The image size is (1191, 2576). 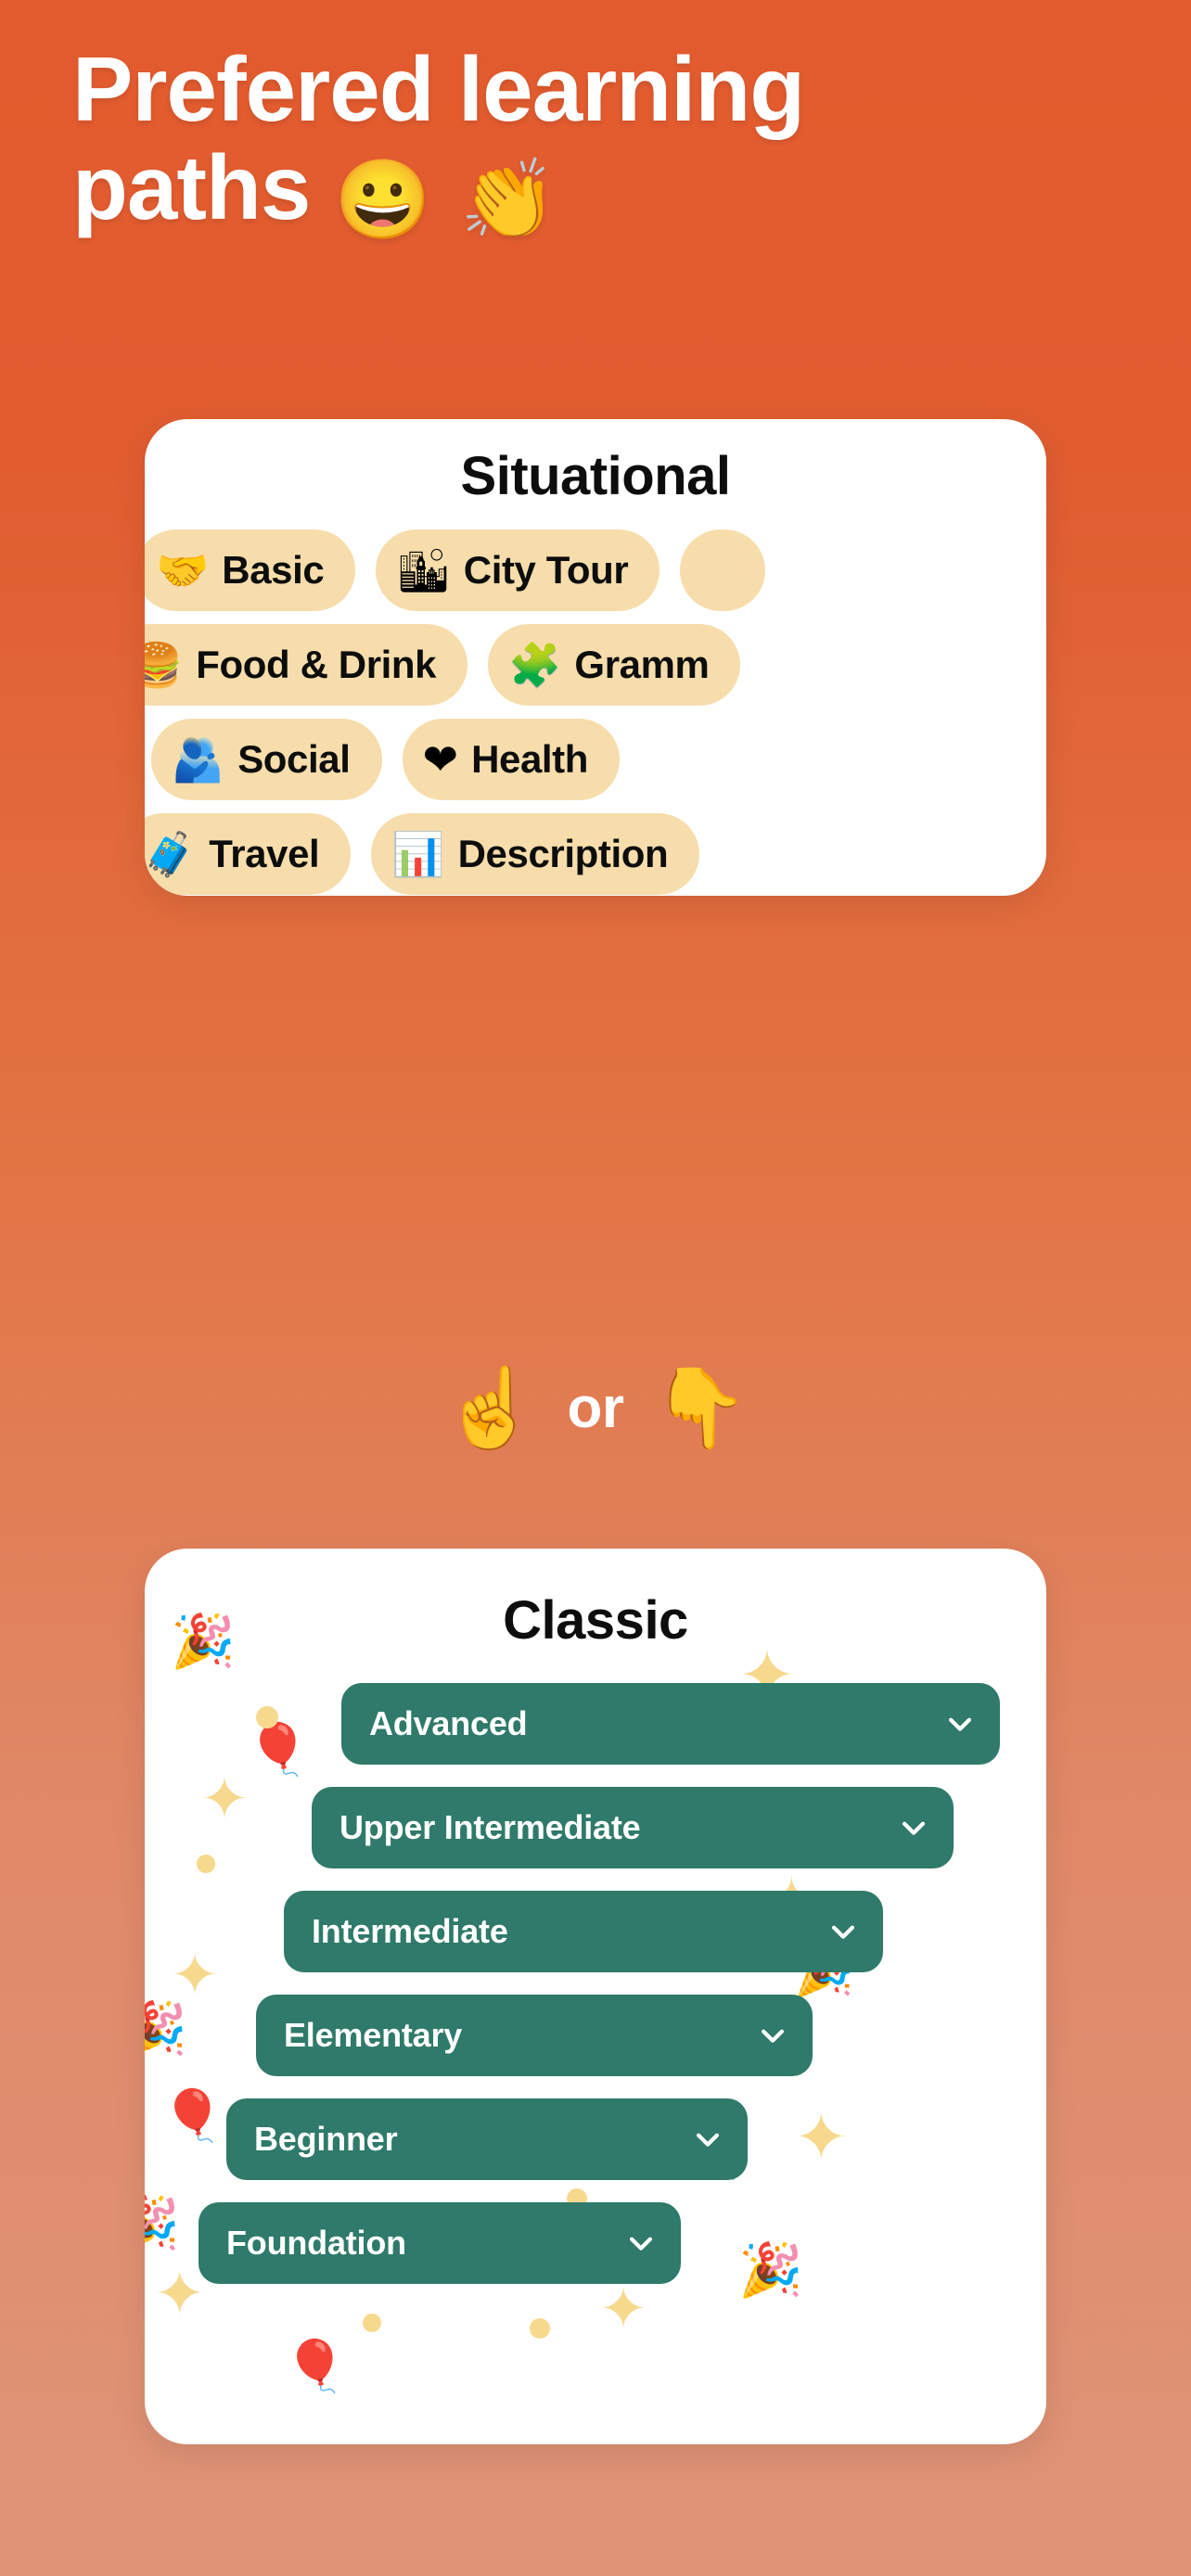 What do you see at coordinates (164, 665) in the screenshot?
I see `burger-icon: 🍔` at bounding box center [164, 665].